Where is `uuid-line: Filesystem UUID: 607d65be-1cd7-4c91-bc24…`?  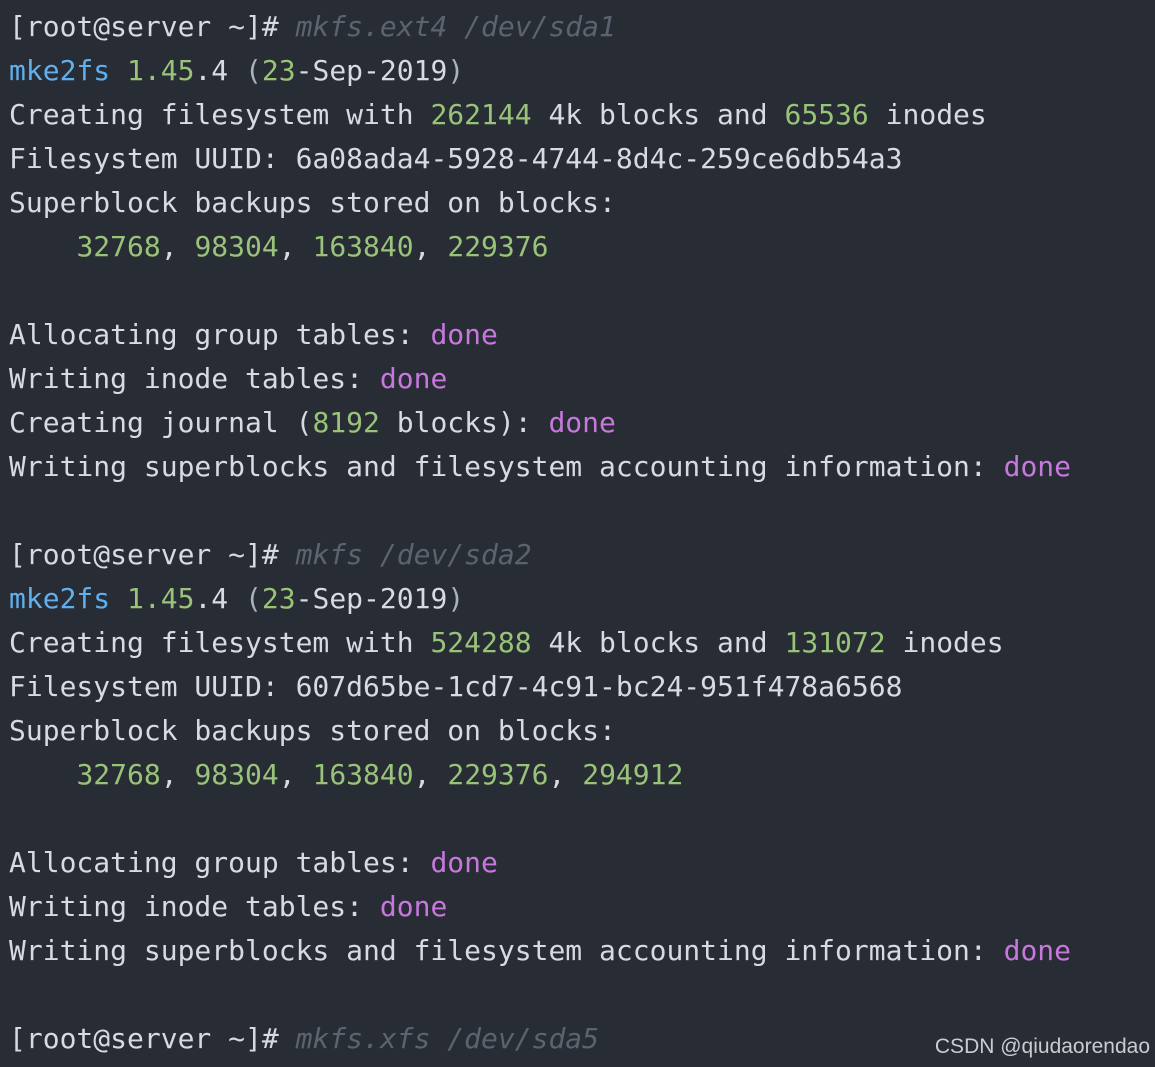 uuid-line: Filesystem UUID: 607d65be-1cd7-4c91-bc24… is located at coordinates (456, 686).